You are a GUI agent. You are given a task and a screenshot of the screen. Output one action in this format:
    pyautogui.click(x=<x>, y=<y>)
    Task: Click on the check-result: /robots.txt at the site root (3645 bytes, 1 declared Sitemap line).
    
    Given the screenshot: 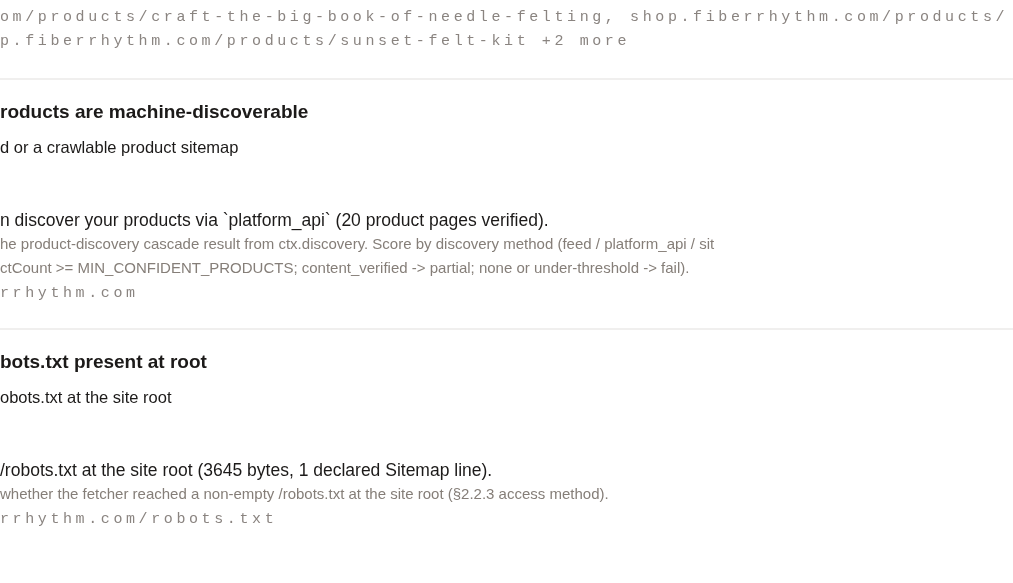 What is the action you would take?
    pyautogui.click(x=246, y=470)
    